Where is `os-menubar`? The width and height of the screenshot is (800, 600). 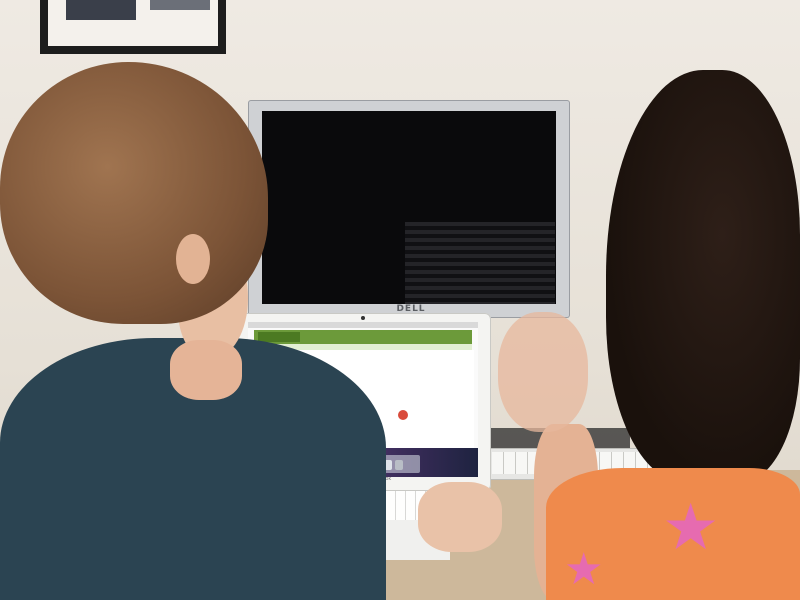 os-menubar is located at coordinates (363, 325).